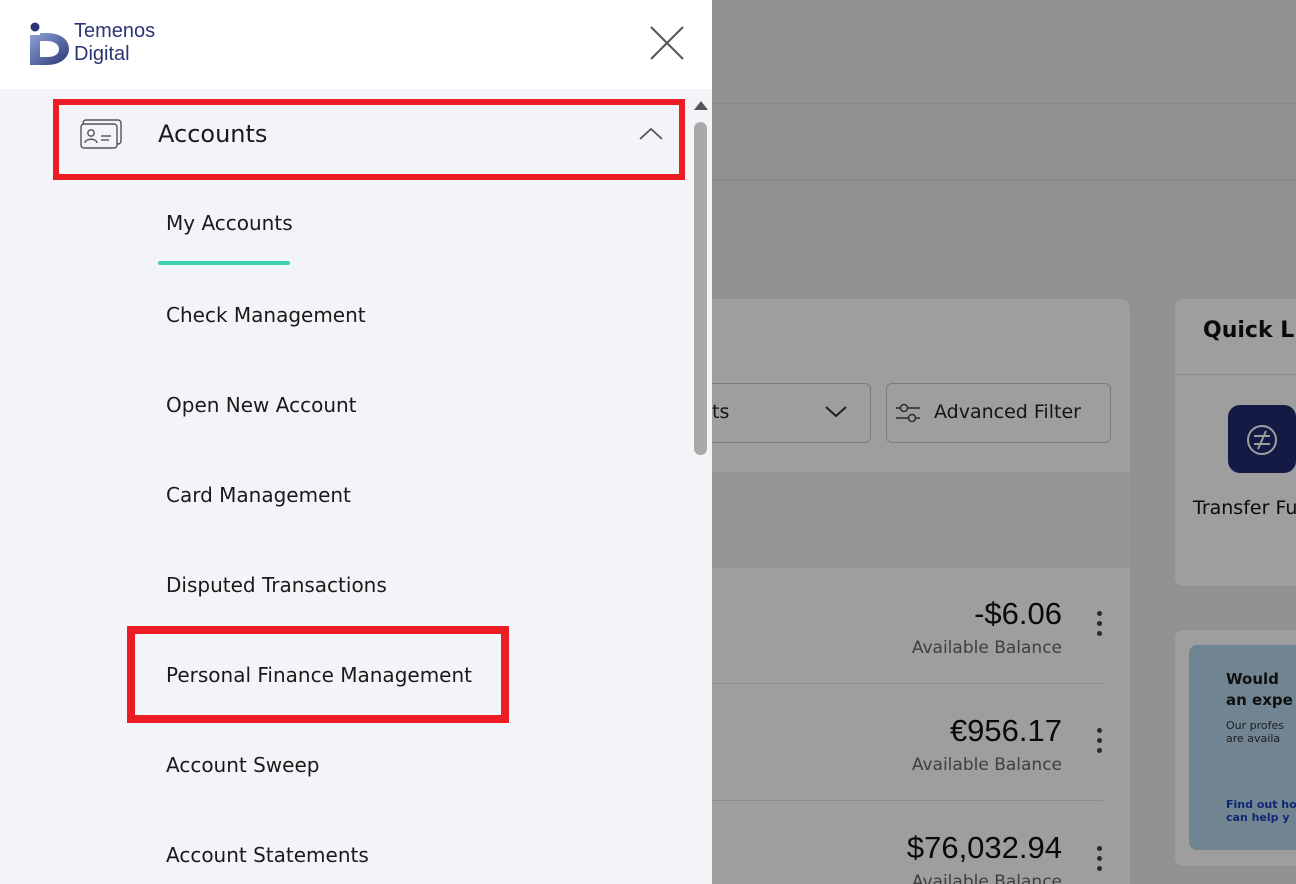 The image size is (1296, 884). I want to click on drawer-scrollbar-thumb, so click(700, 288).